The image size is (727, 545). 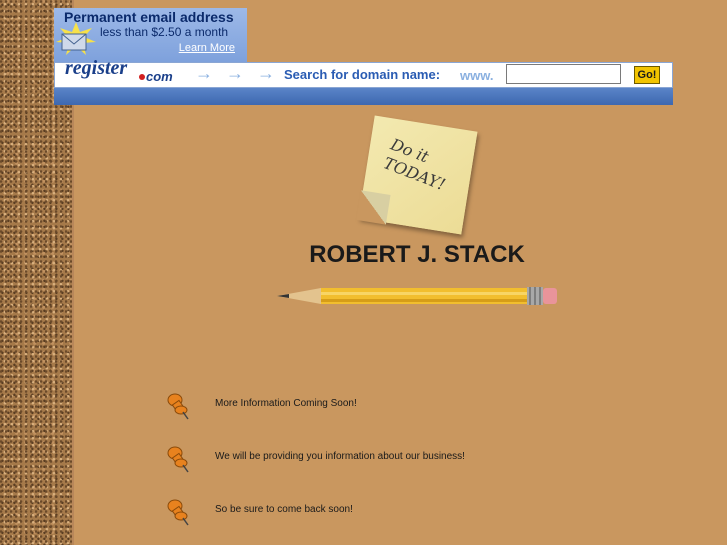 I want to click on promo-title: Permanent email address, so click(x=149, y=17).